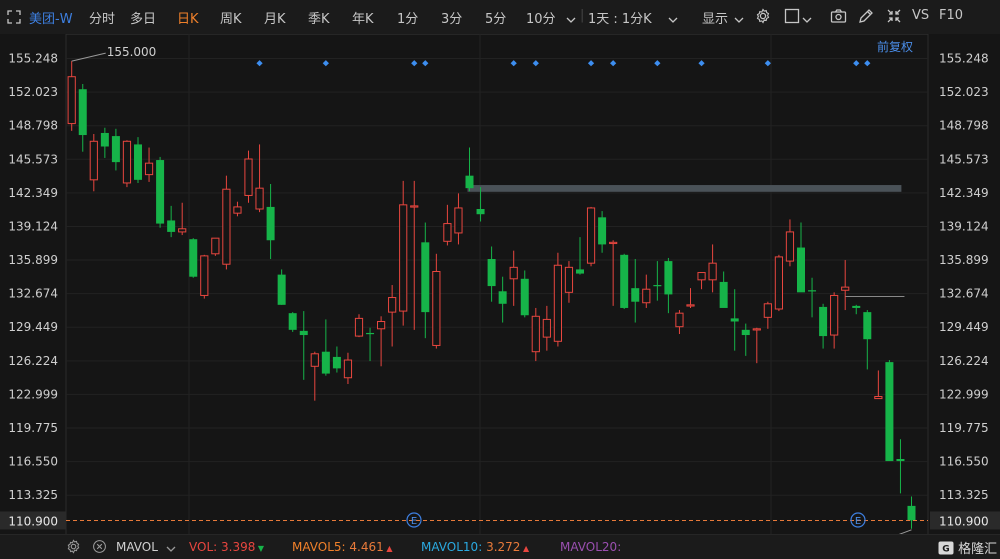 The width and height of the screenshot is (1000, 559). Describe the element at coordinates (541, 17) in the screenshot. I see `period-tab-10: 10分` at that location.